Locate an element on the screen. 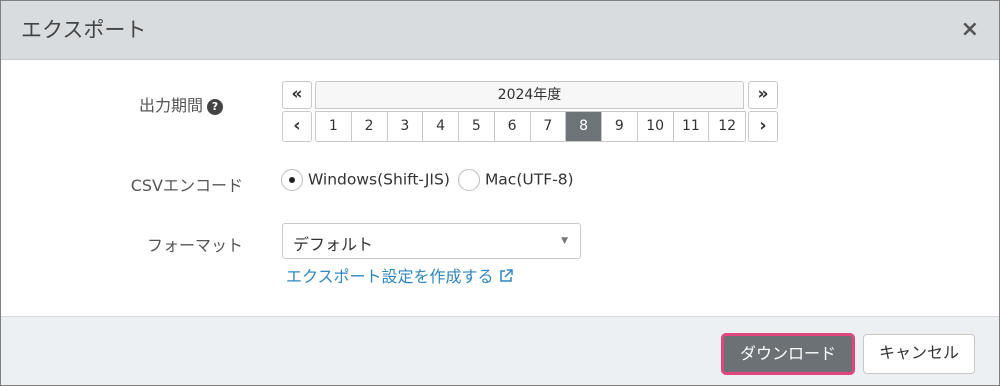 The height and width of the screenshot is (386, 1000). month-selector: 1 2 3 4 5 6 7 8 9 10 11 12 is located at coordinates (530, 126).